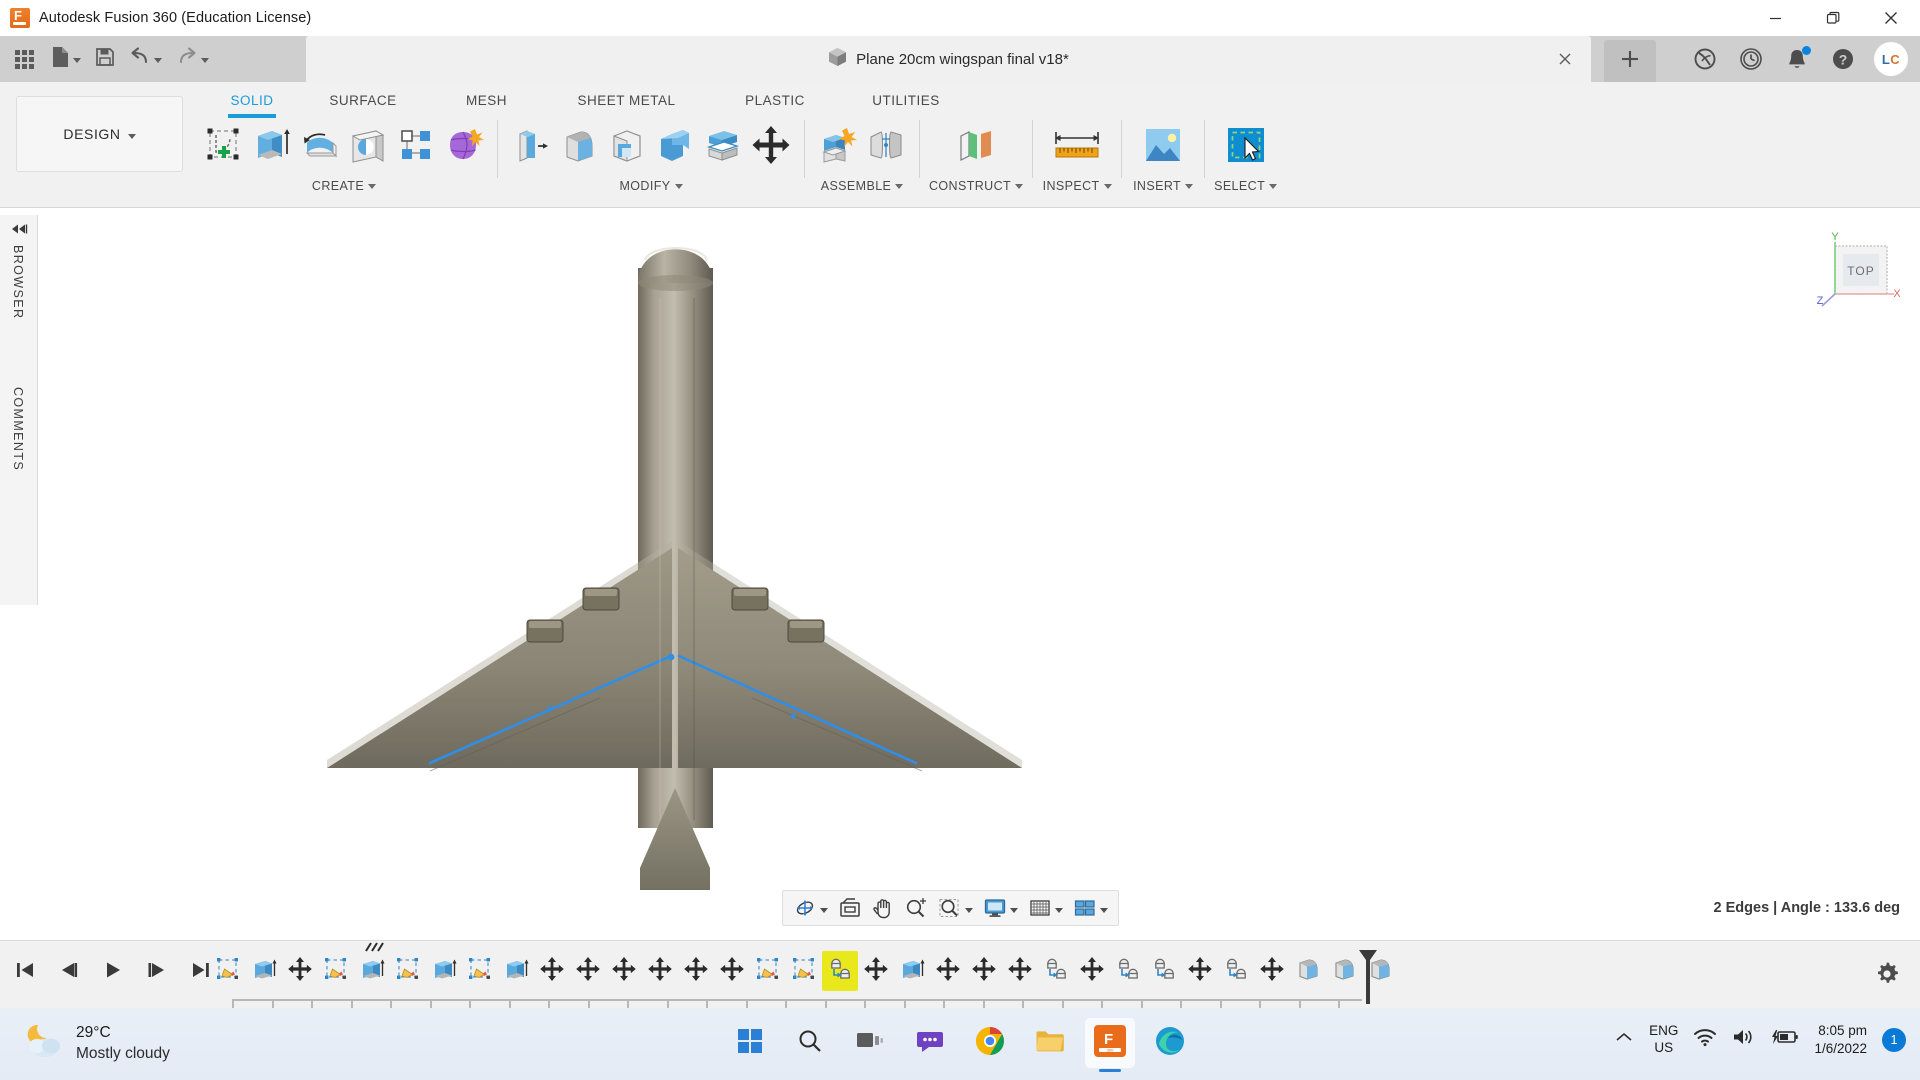  I want to click on redo-button, so click(192, 59).